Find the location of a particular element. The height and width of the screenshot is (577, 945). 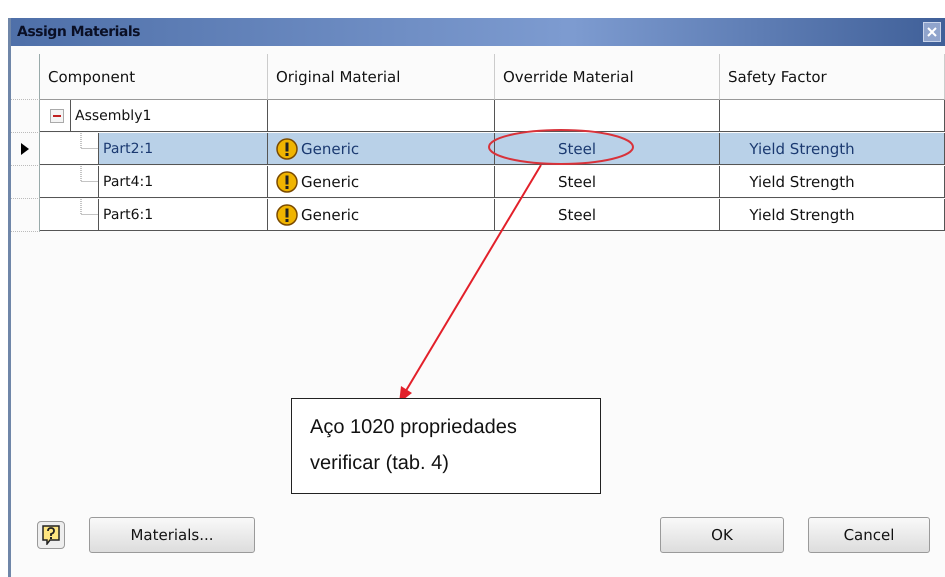

help-icon is located at coordinates (51, 535).